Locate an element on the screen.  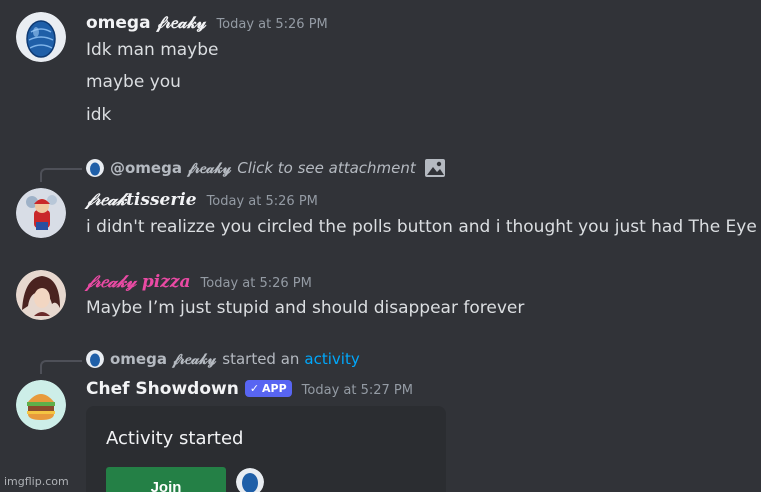
interaction-action: started an is located at coordinates (261, 359).